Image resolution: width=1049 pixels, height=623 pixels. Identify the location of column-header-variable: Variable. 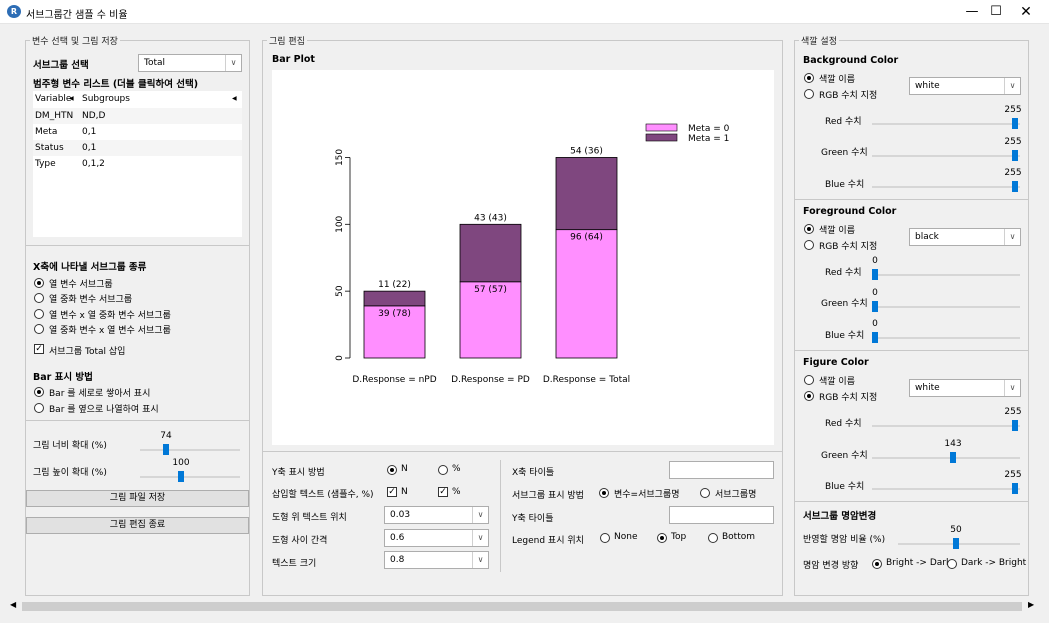
(53, 99).